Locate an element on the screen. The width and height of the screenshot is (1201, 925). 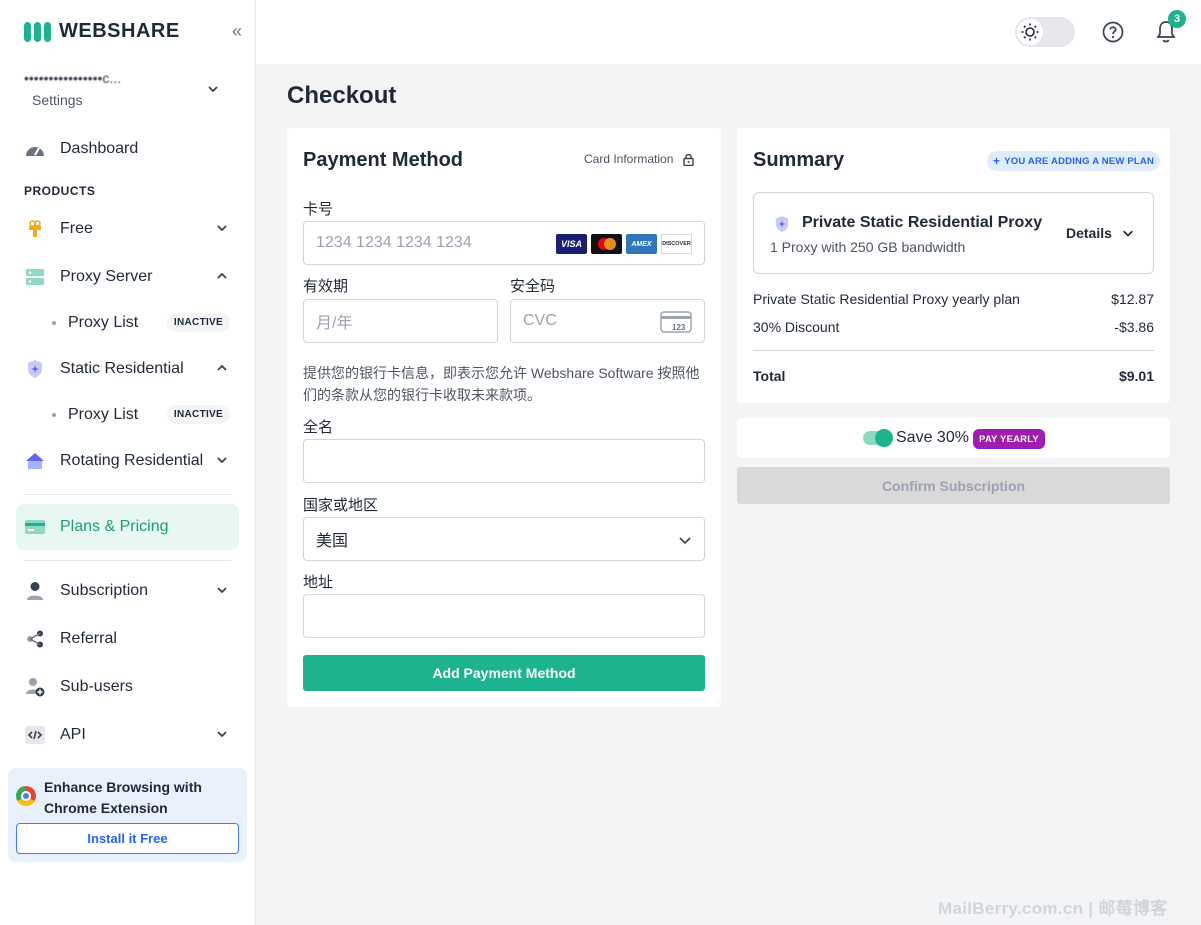
collapse-sidebar-icon: « is located at coordinates (237, 31).